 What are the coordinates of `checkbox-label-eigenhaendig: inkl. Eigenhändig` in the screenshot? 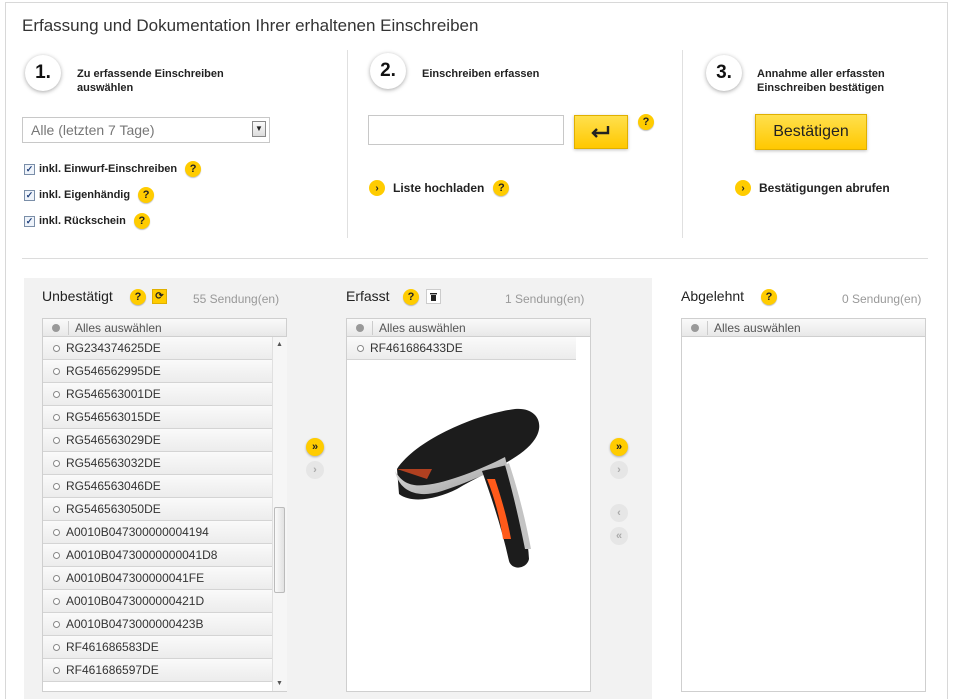 It's located at (85, 195).